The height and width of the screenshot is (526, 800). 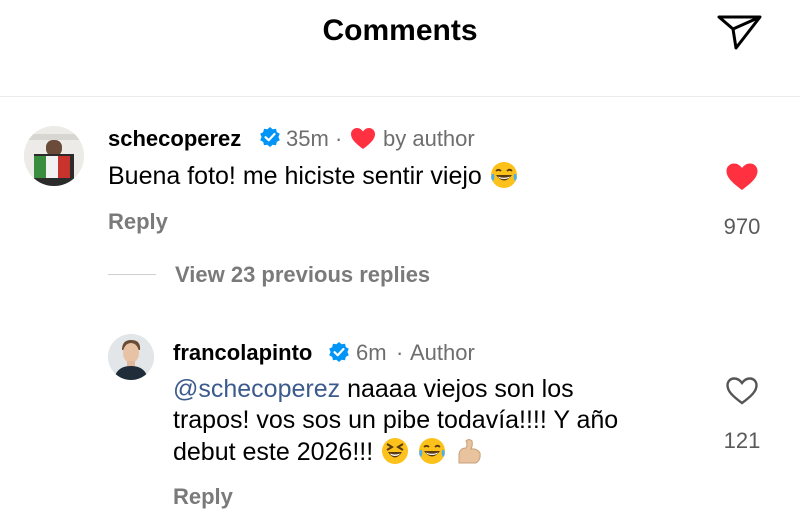 What do you see at coordinates (371, 352) in the screenshot?
I see `reply-timestamp: 6m` at bounding box center [371, 352].